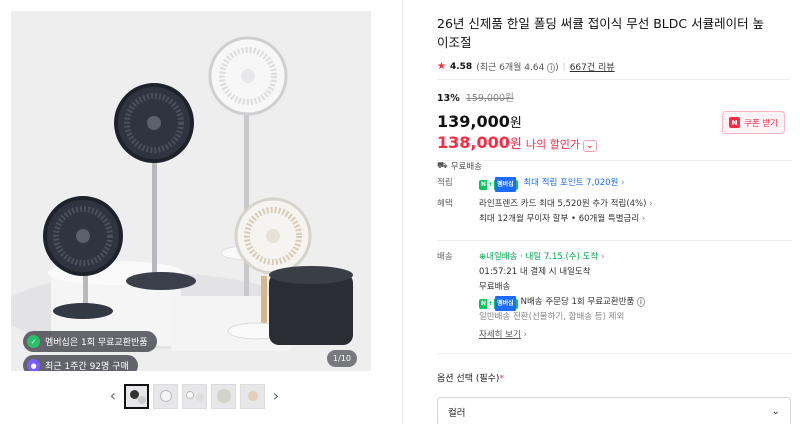 Image resolution: width=800 pixels, height=424 pixels. What do you see at coordinates (470, 379) in the screenshot?
I see `option-label: 옵션 선택 (필수)*` at bounding box center [470, 379].